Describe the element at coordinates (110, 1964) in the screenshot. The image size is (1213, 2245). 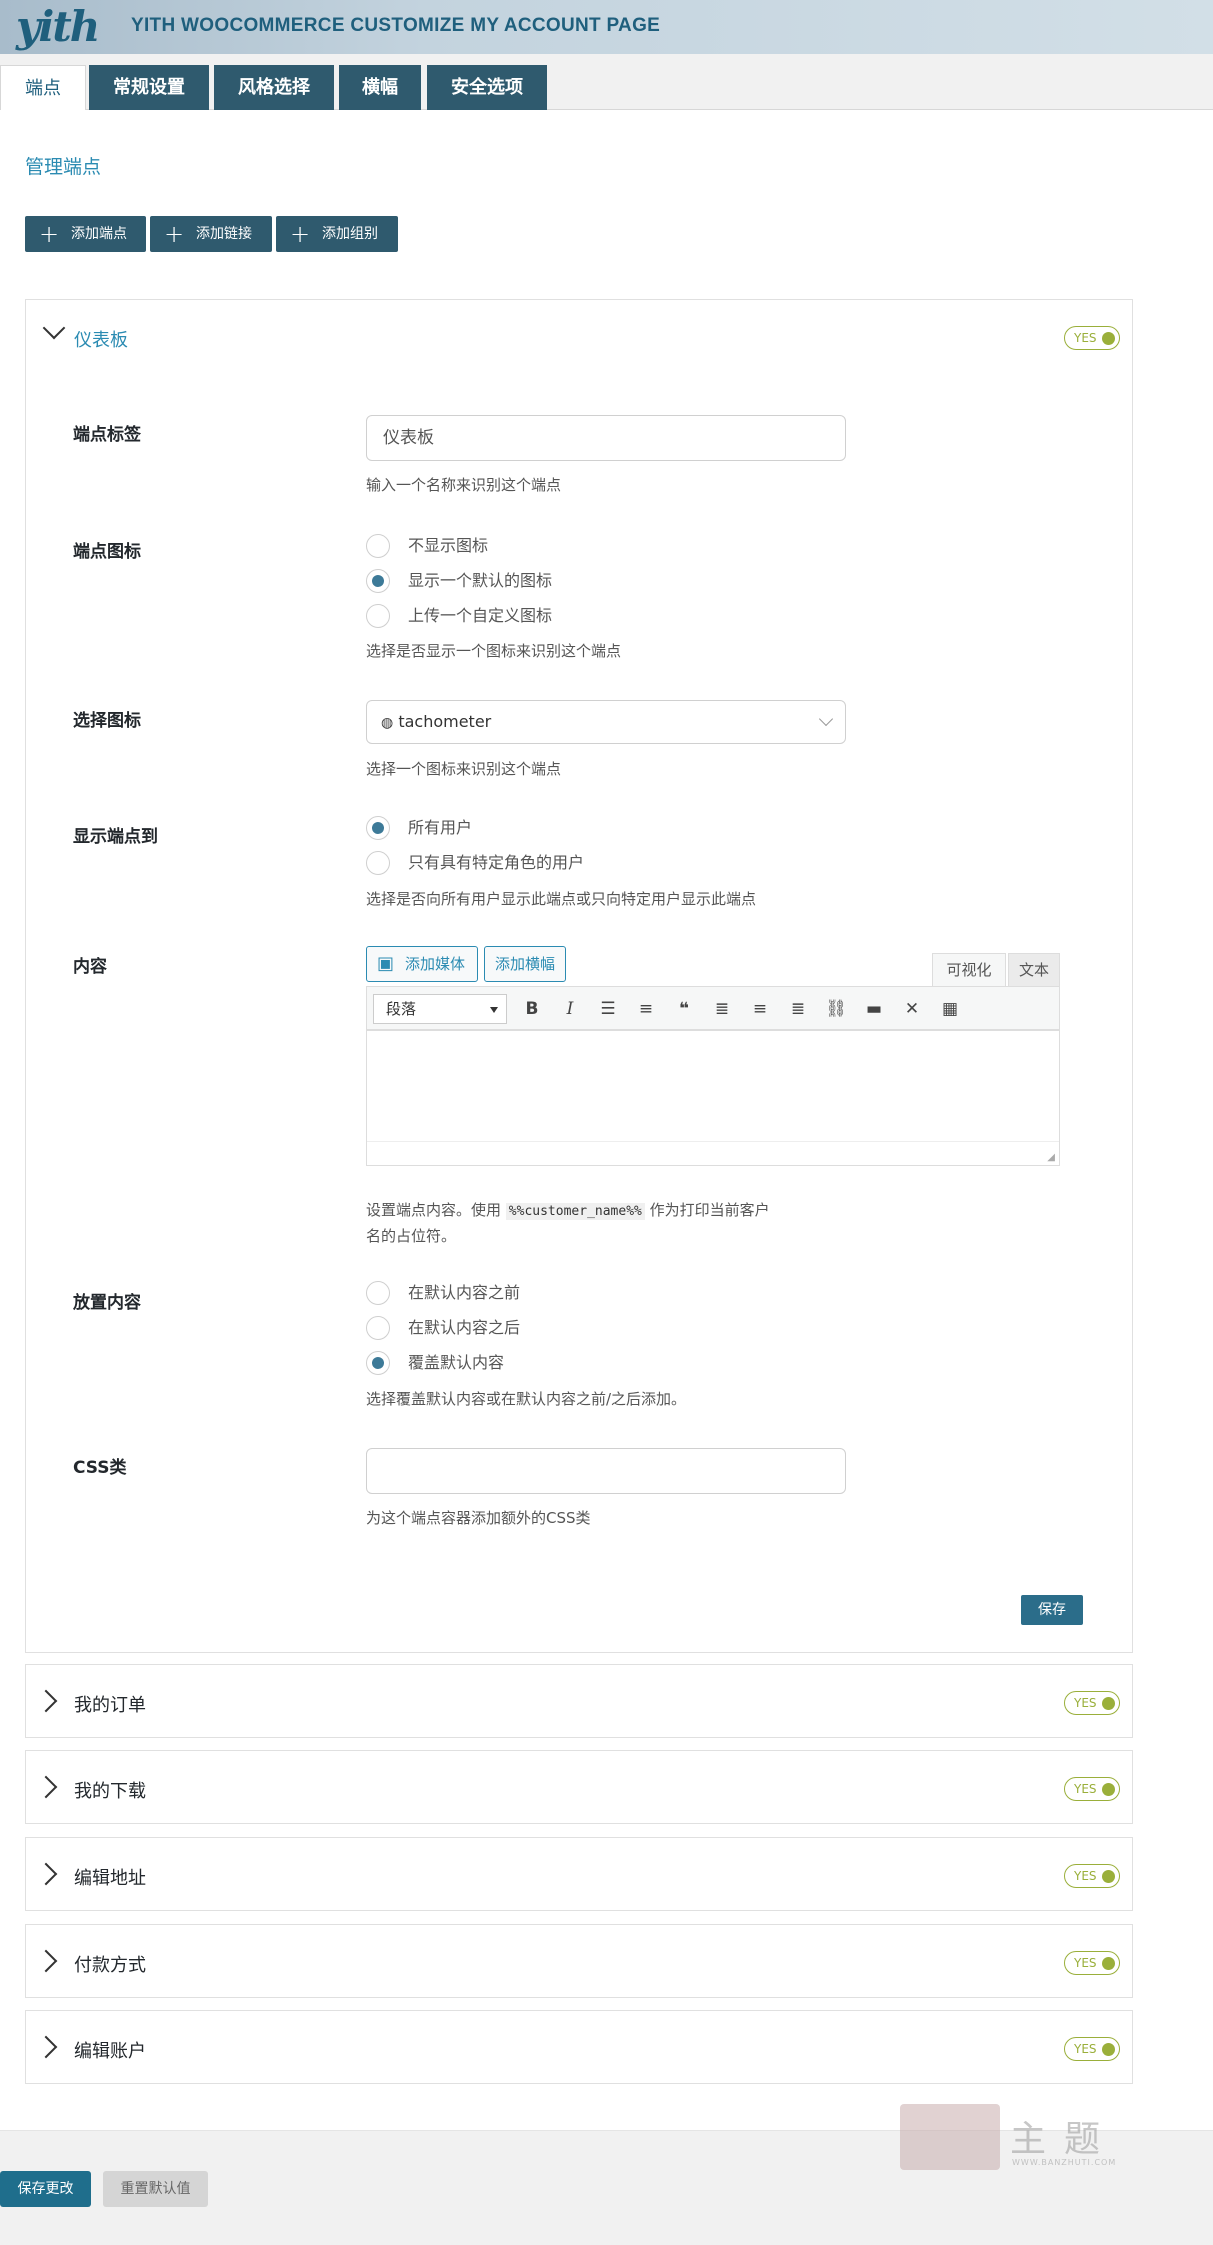
I see `panel-title: 付款方式` at that location.